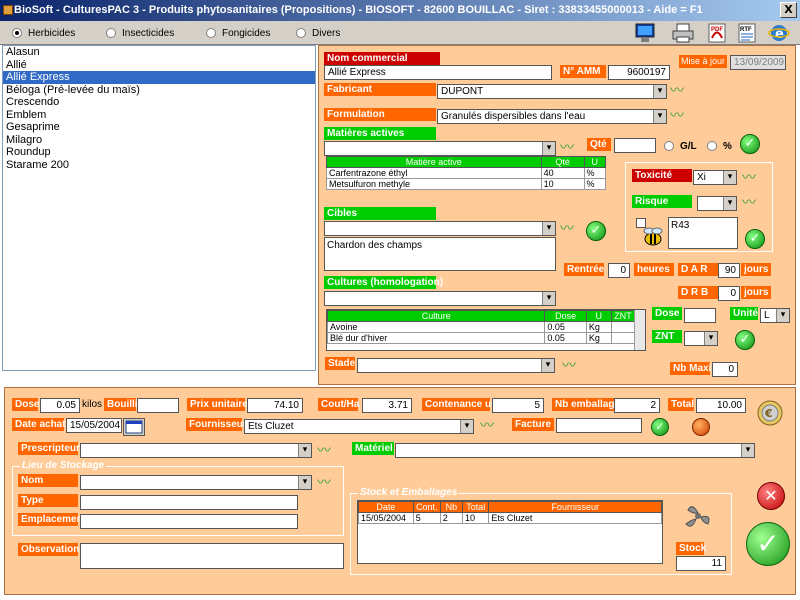 This screenshot has height=600, width=800. What do you see at coordinates (645, 33) in the screenshot?
I see `computer-icon` at bounding box center [645, 33].